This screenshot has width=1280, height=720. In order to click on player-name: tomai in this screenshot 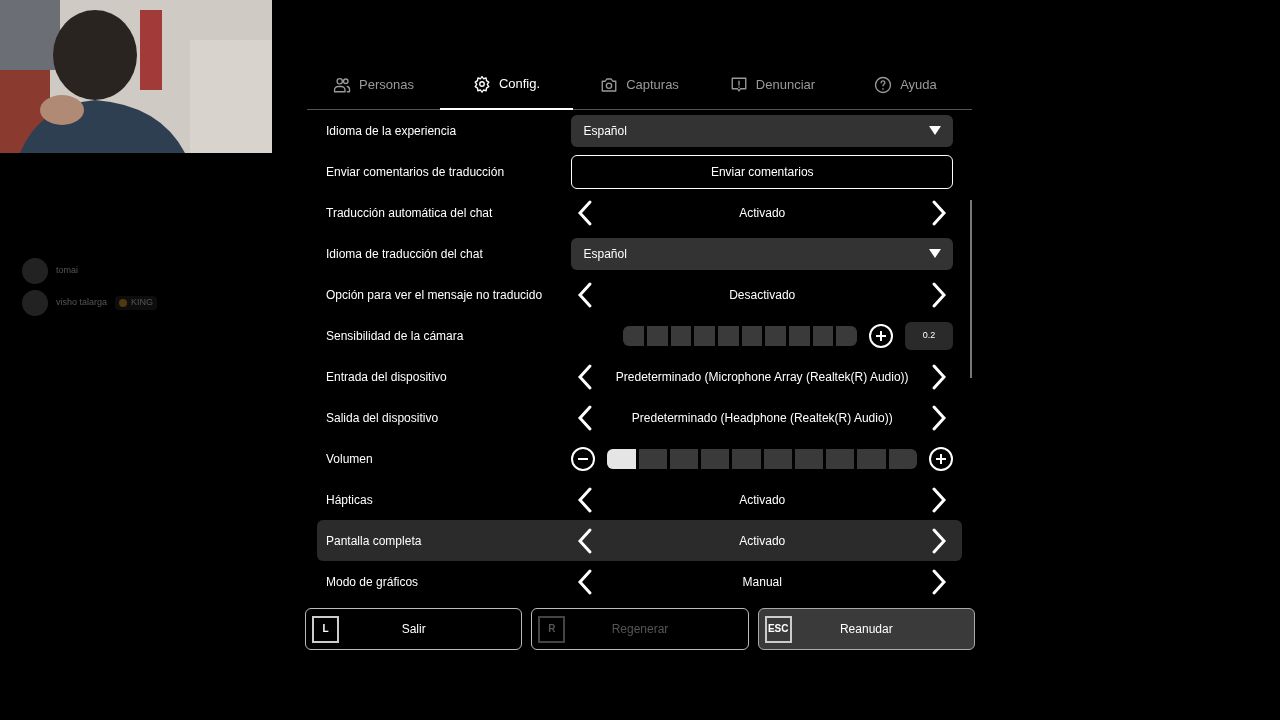, I will do `click(67, 271)`.